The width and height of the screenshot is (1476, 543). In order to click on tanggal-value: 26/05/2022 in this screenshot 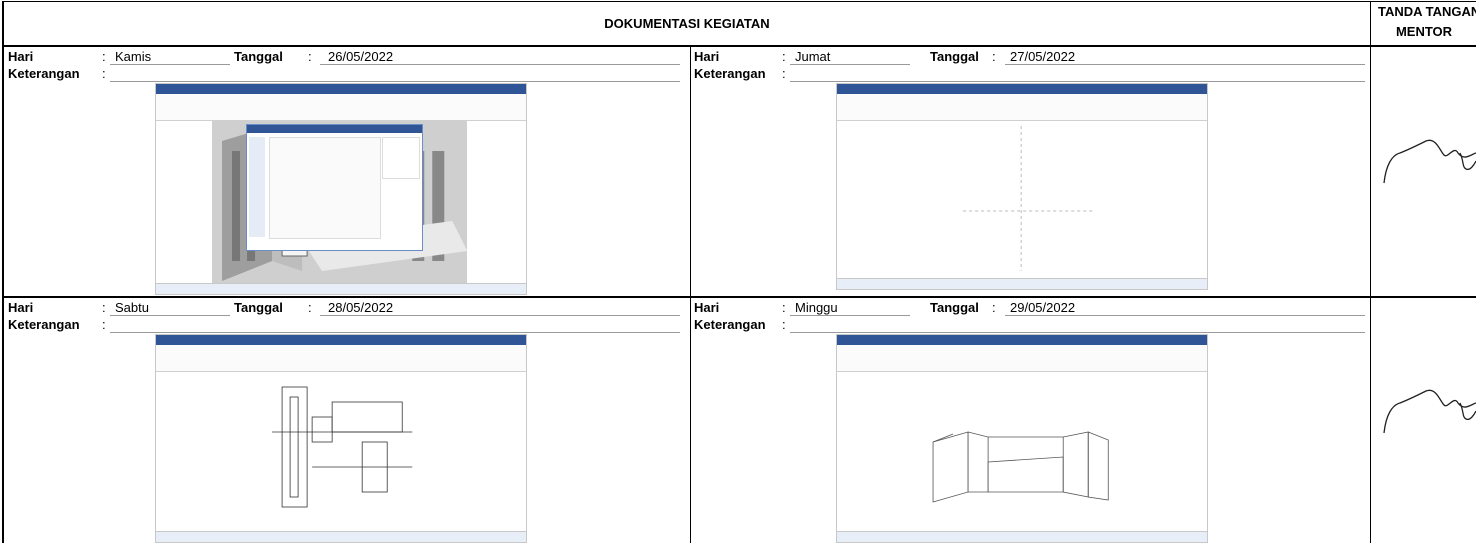, I will do `click(361, 56)`.